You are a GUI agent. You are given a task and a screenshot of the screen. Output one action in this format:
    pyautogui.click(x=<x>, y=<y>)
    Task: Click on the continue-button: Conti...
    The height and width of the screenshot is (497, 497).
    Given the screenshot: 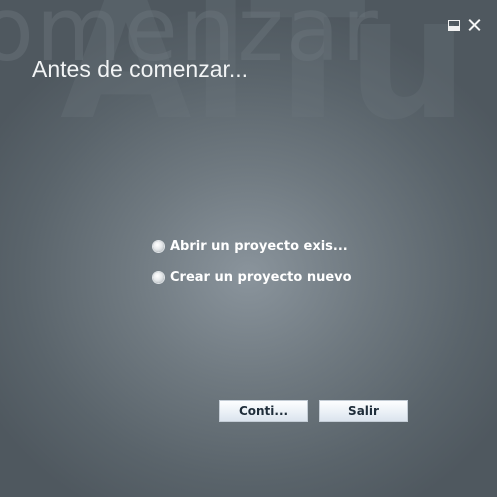 What is the action you would take?
    pyautogui.click(x=263, y=411)
    